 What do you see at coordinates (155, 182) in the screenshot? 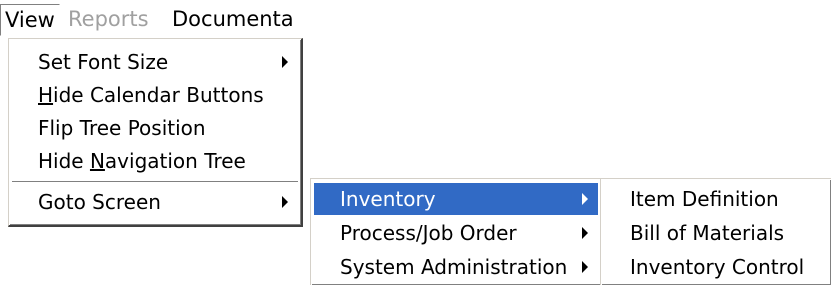
I see `menu-separator` at bounding box center [155, 182].